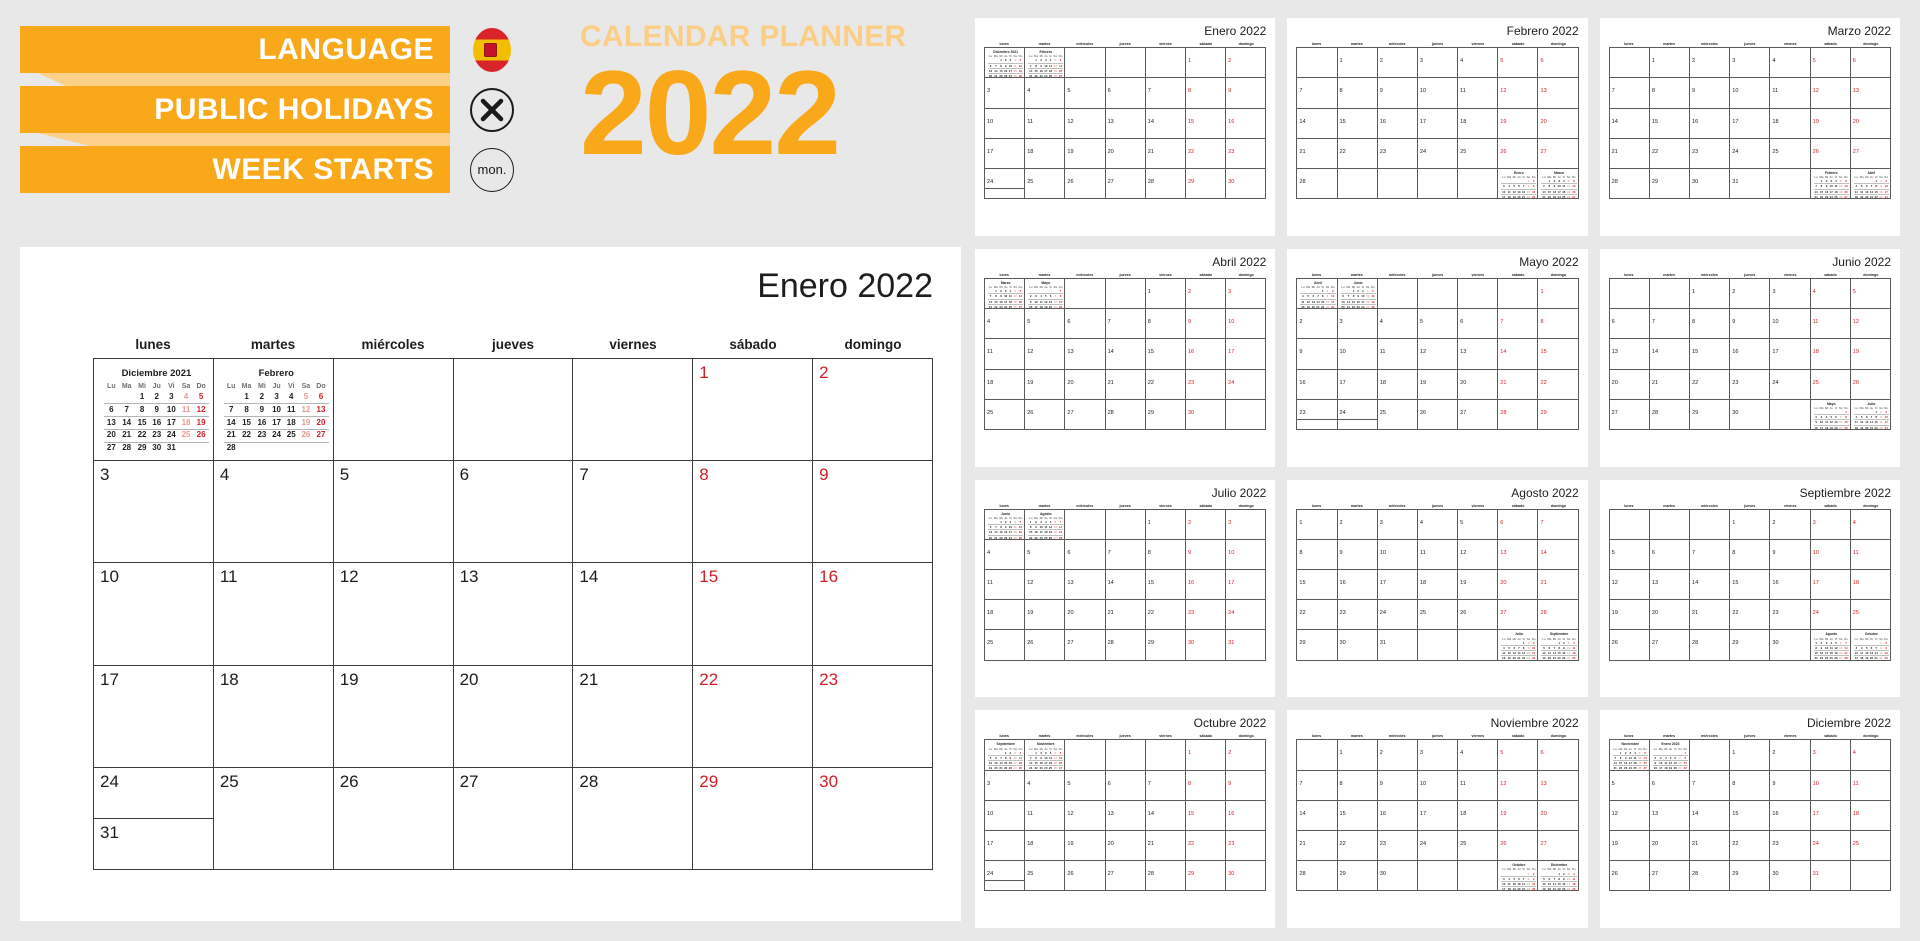 This screenshot has height=941, width=1920. Describe the element at coordinates (393, 716) in the screenshot. I see `day-cell: 19` at that location.